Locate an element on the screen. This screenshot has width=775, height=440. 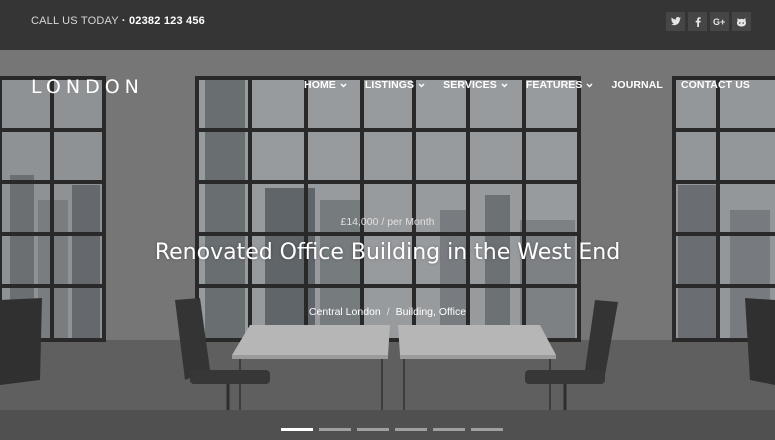
call-us-text: CALL US TODAY · 02382 123 456 is located at coordinates (118, 21).